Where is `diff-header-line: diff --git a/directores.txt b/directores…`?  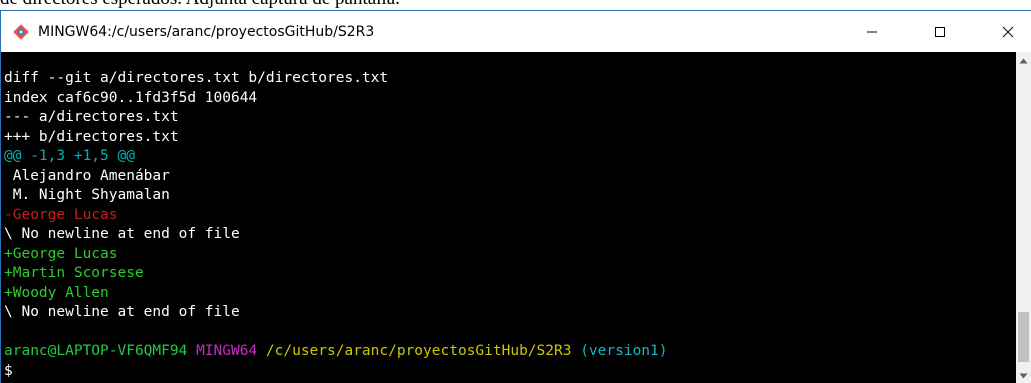 diff-header-line: diff --git a/directores.txt b/directores… is located at coordinates (196, 78).